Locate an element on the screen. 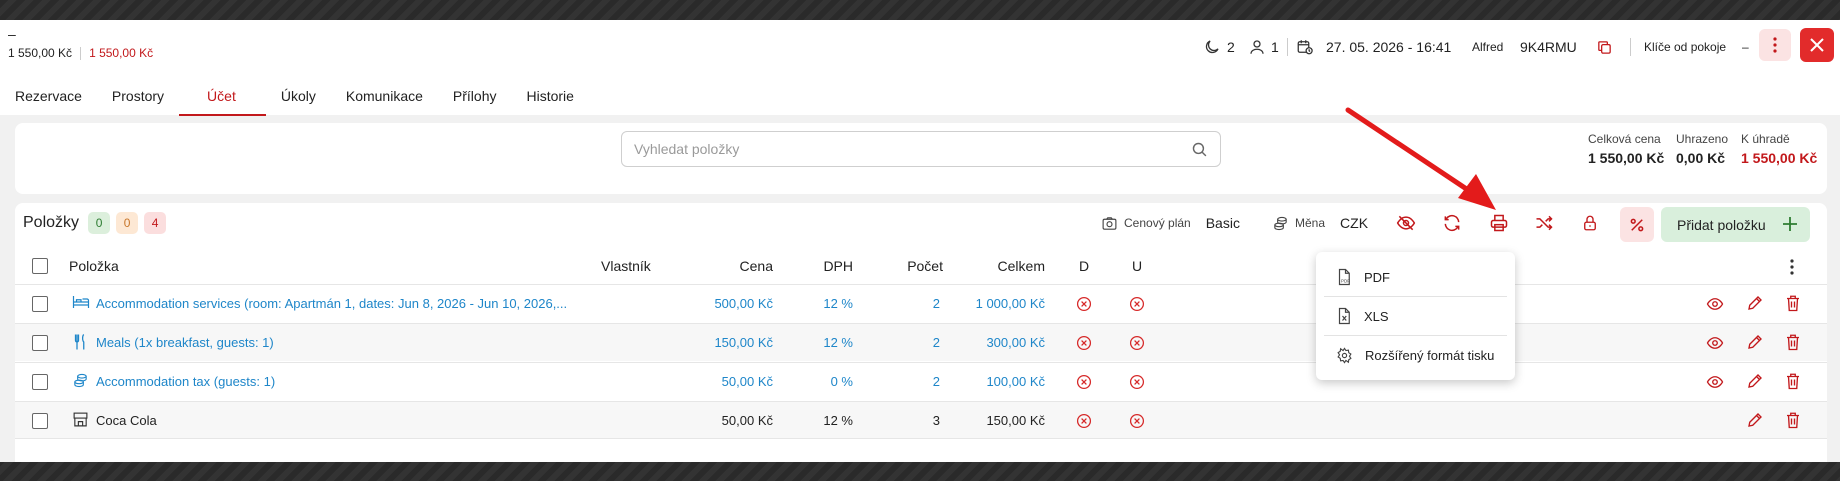 The height and width of the screenshot is (481, 1840). currency-label: Měna is located at coordinates (1310, 223).